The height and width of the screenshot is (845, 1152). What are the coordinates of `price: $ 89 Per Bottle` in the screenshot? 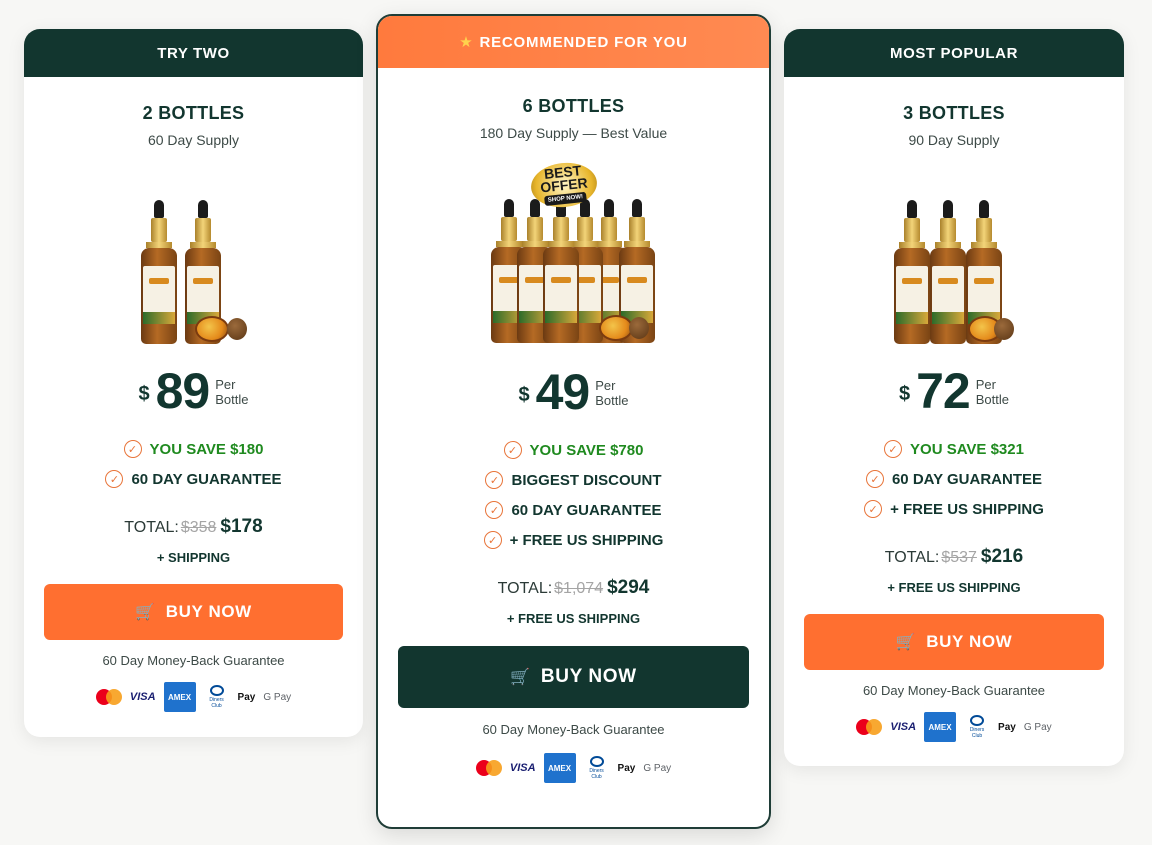 It's located at (193, 391).